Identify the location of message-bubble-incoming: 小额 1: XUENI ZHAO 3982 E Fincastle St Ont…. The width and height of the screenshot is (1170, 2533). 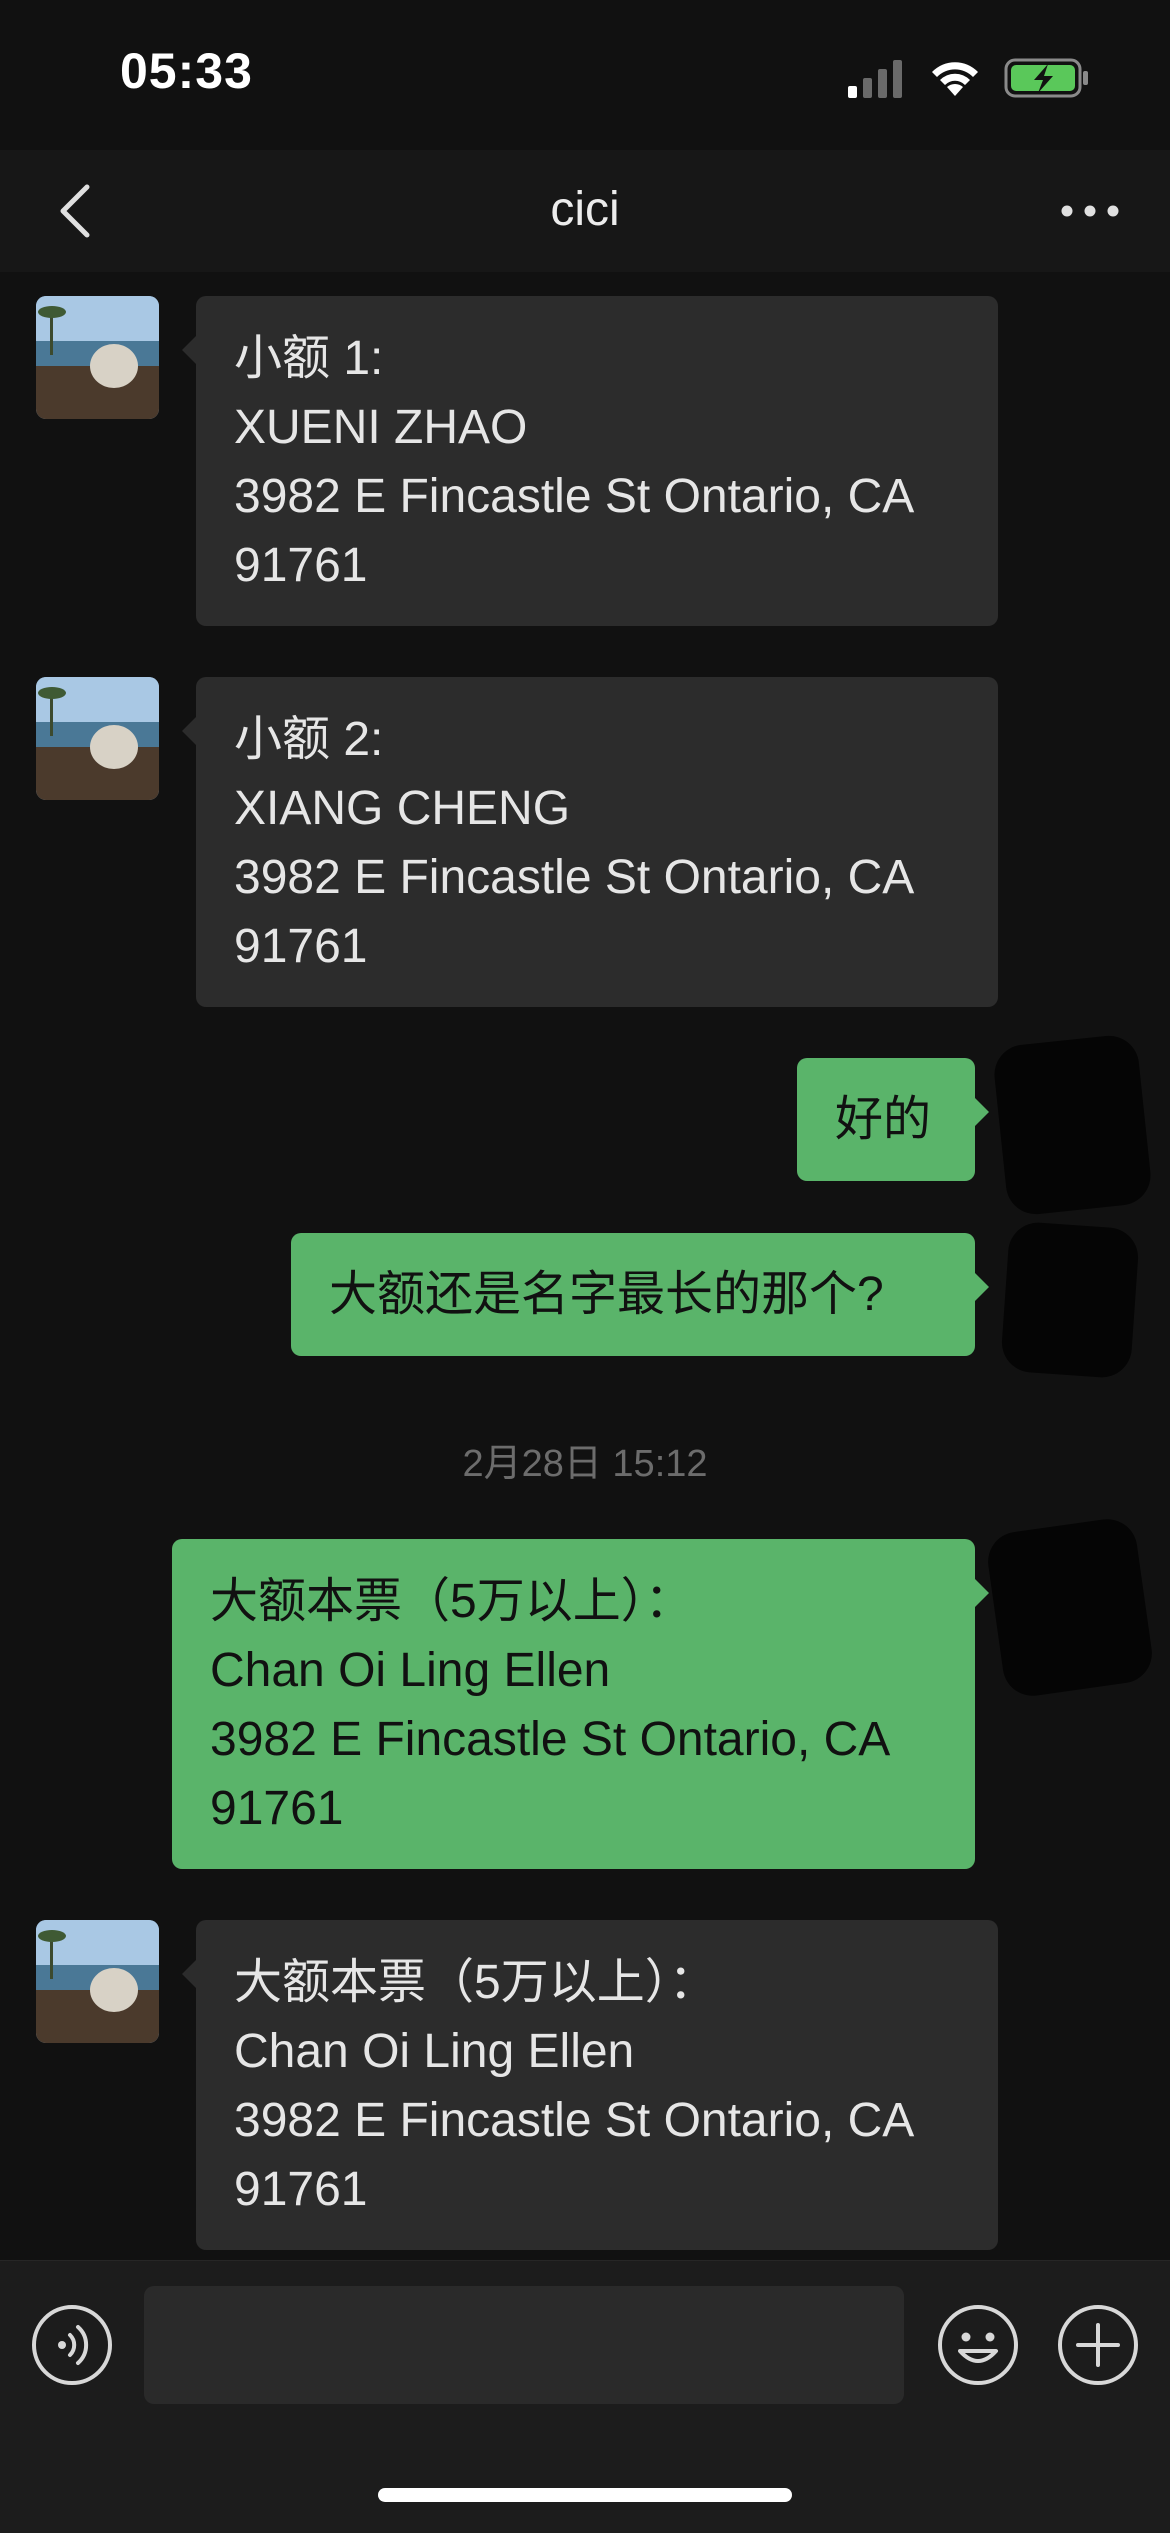
(590, 461).